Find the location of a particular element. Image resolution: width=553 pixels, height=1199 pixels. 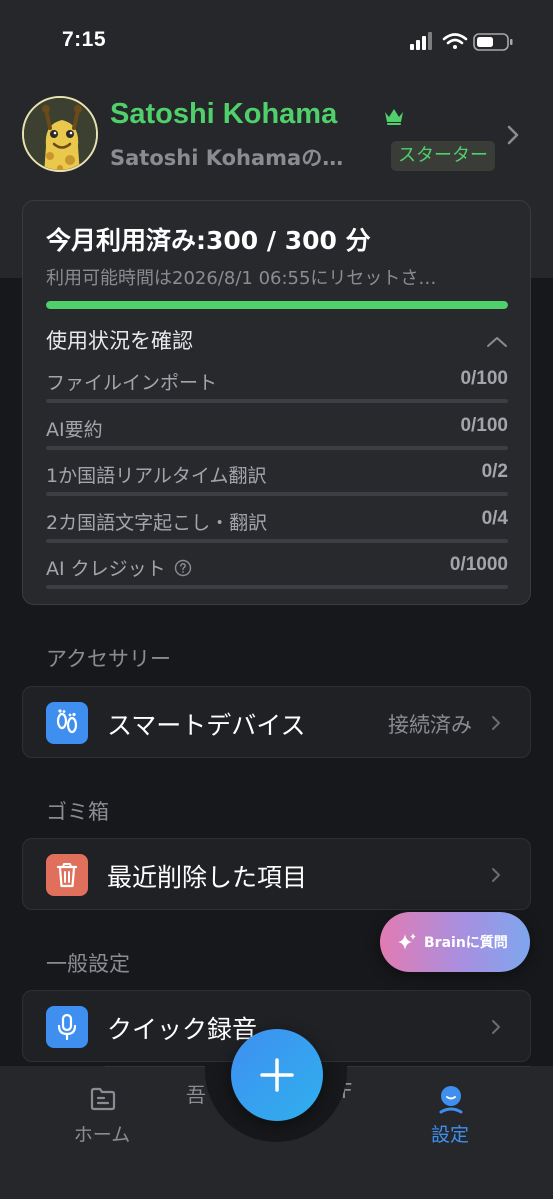

footprints-icon is located at coordinates (67, 723).